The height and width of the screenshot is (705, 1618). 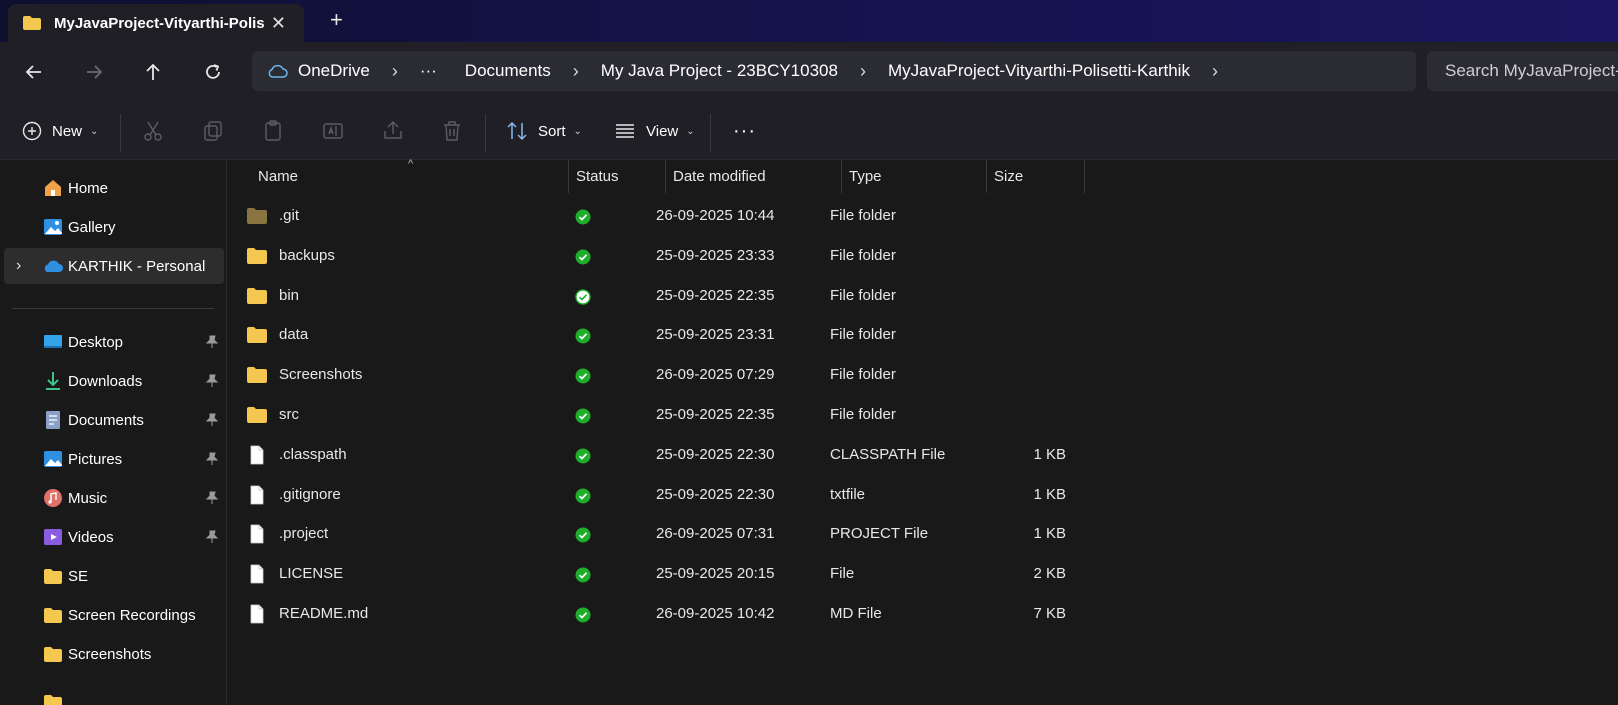 What do you see at coordinates (914, 176) in the screenshot?
I see `column-header-type: Type` at bounding box center [914, 176].